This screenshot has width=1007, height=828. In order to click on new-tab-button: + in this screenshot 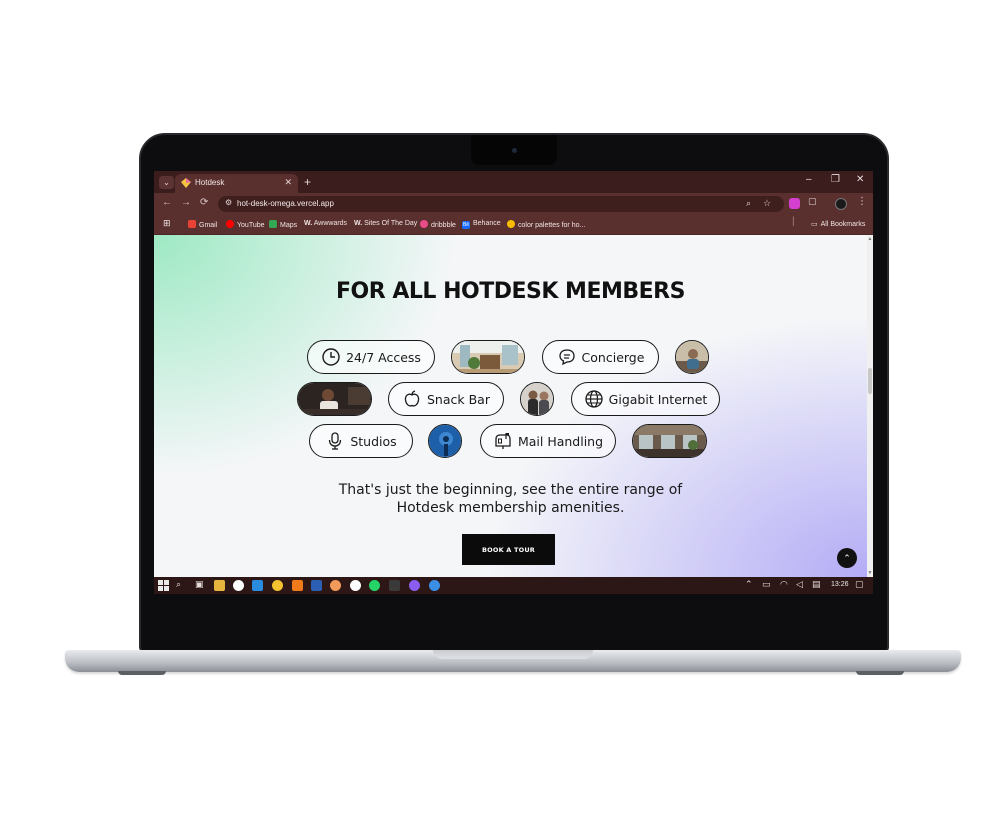, I will do `click(307, 182)`.